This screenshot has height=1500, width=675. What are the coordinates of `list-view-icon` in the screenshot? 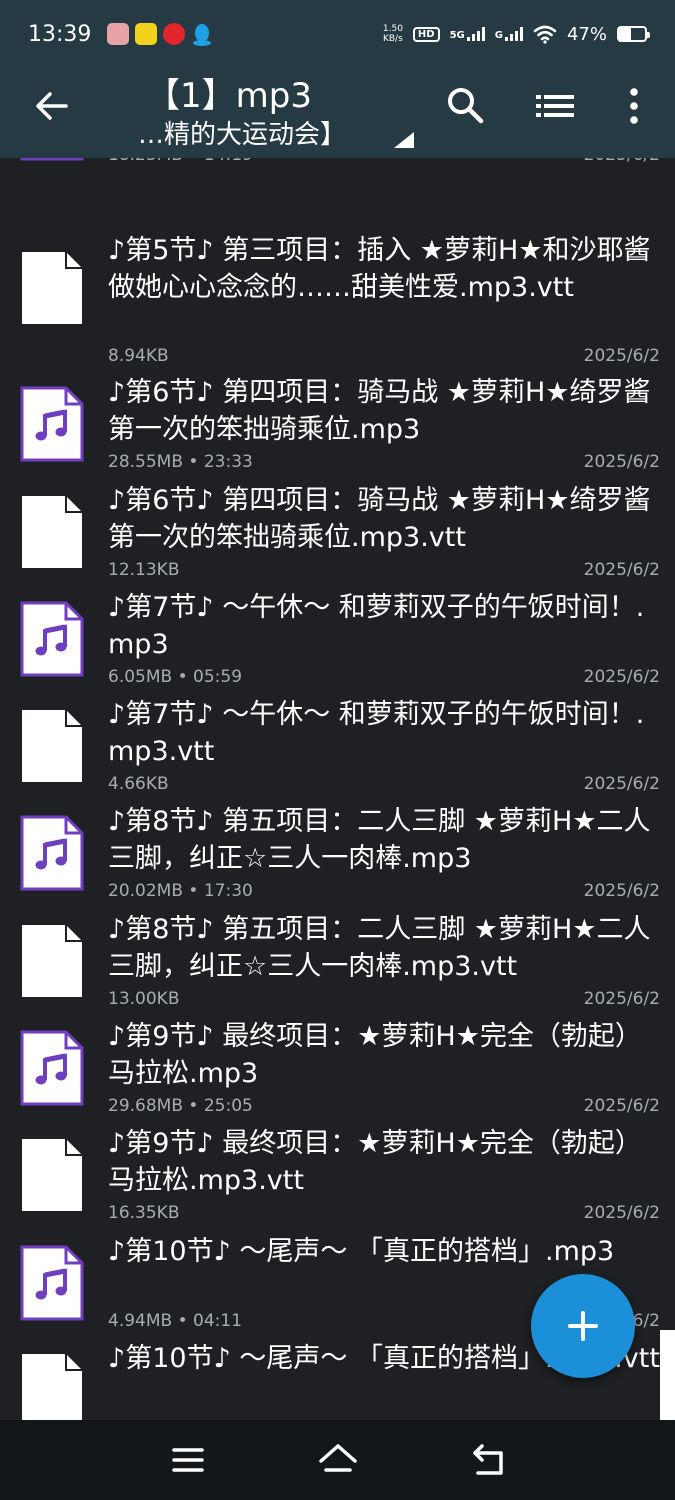 It's located at (555, 106).